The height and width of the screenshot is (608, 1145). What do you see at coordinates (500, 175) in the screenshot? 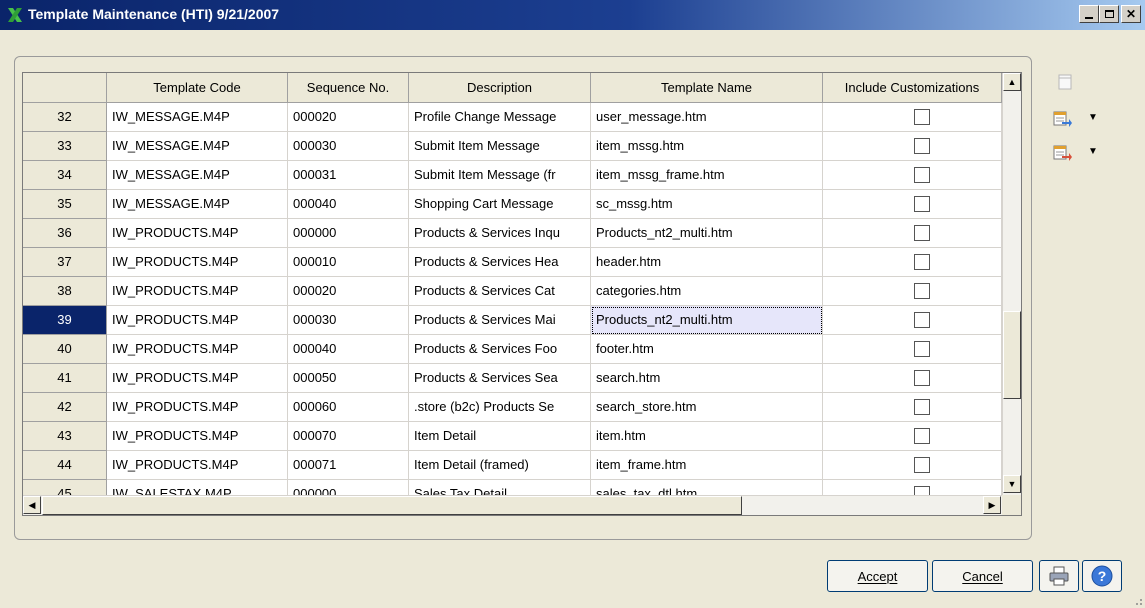
I see `cell-description: Submit Item Message (fr` at bounding box center [500, 175].